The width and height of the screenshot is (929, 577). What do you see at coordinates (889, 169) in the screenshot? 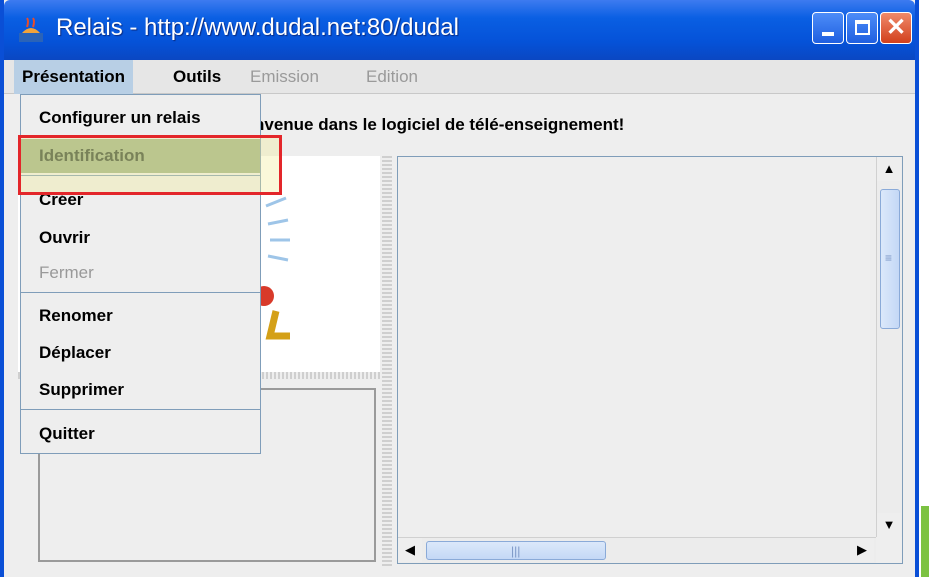
I see `scroll-up-arrow-icon: ▲` at bounding box center [889, 169].